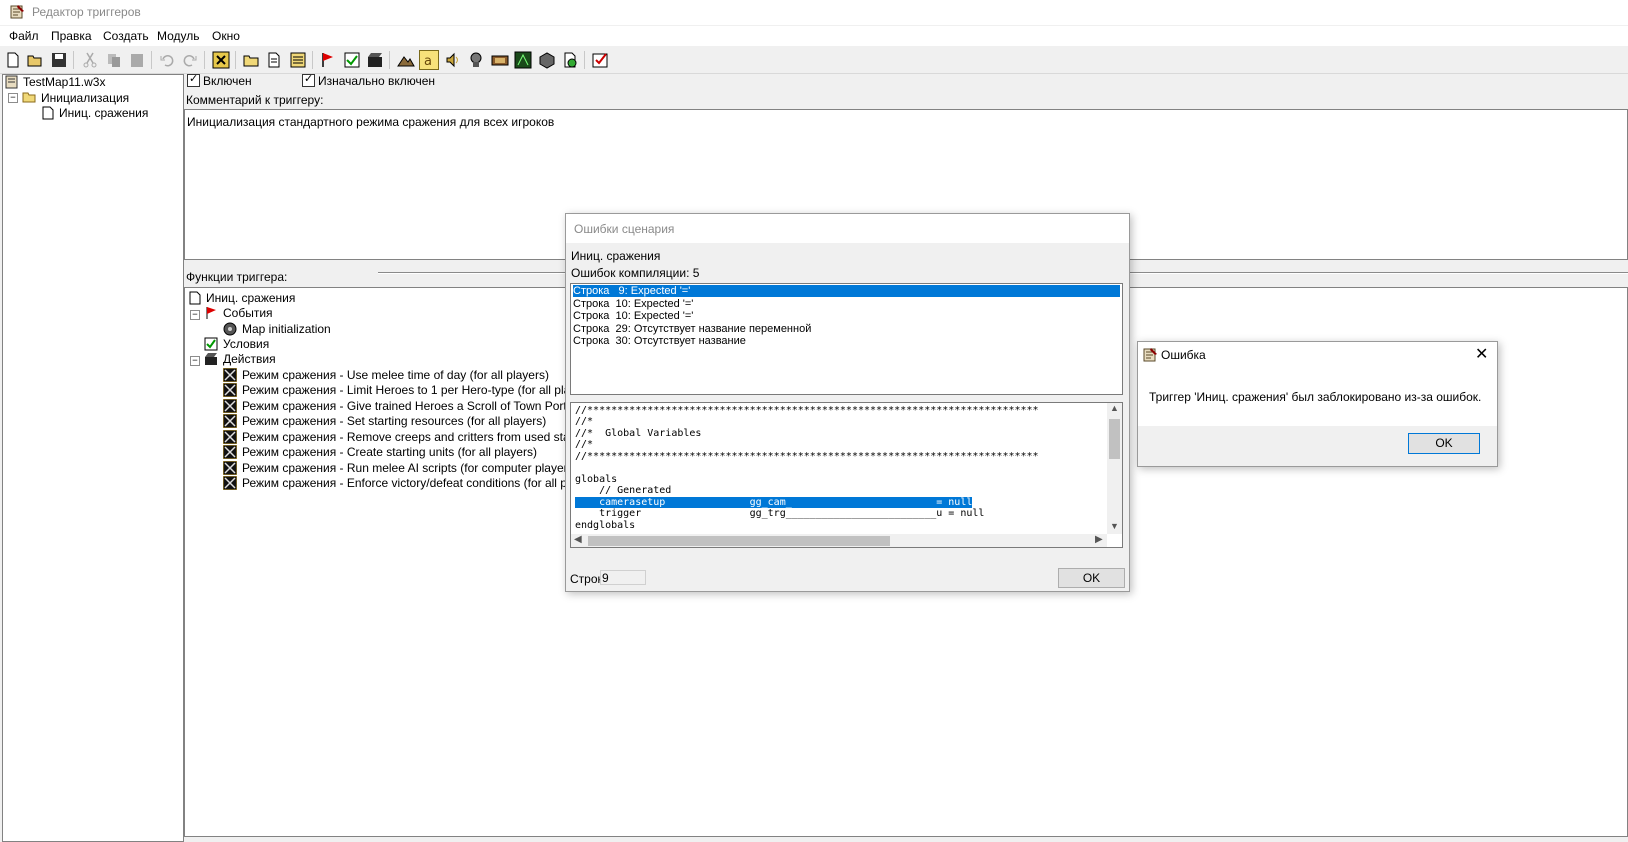 This screenshot has height=842, width=1628. What do you see at coordinates (226, 36) in the screenshot?
I see `menu-window: Окно` at bounding box center [226, 36].